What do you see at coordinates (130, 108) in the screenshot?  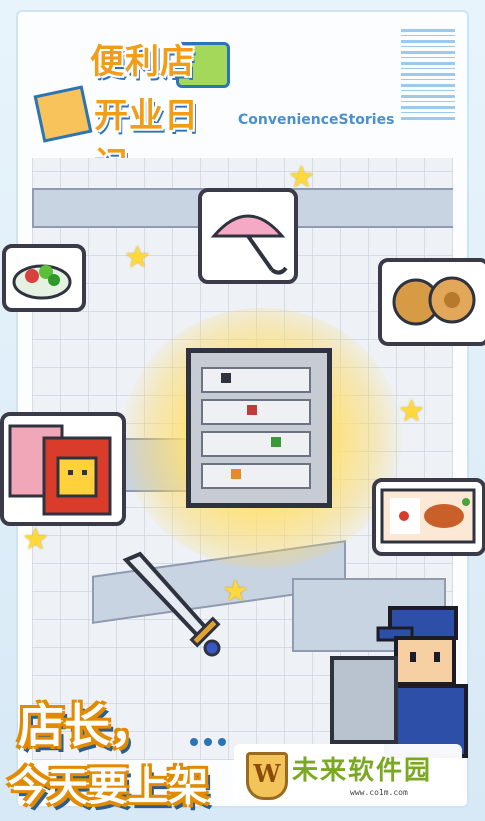 I see `game-logo: 便利店 开业日记` at bounding box center [130, 108].